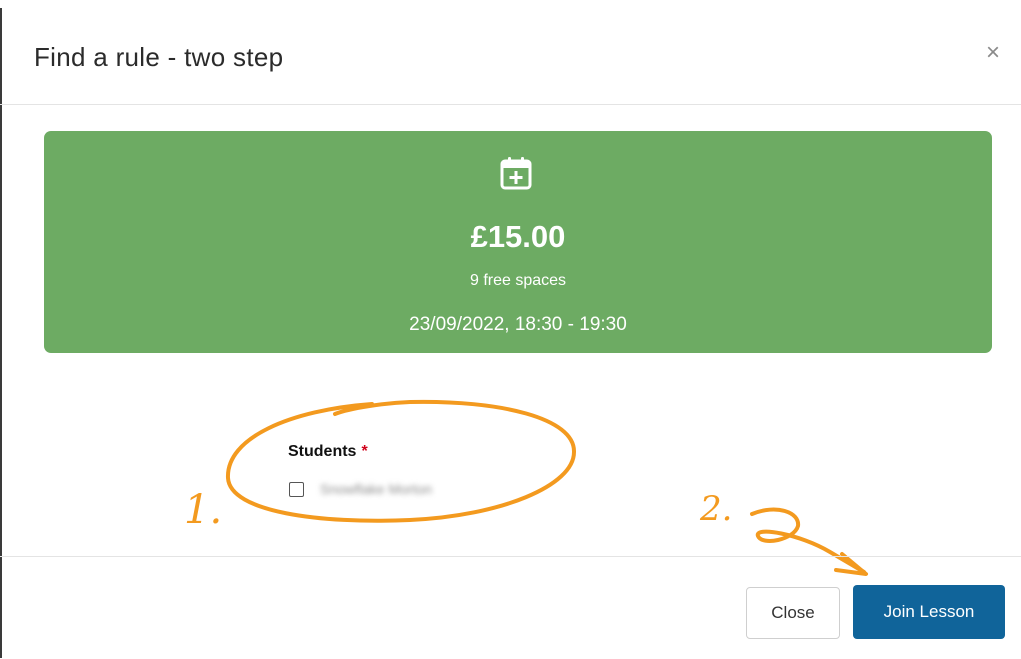 This screenshot has height=659, width=1021. What do you see at coordinates (401, 461) in the screenshot?
I see `circle-annotation` at bounding box center [401, 461].